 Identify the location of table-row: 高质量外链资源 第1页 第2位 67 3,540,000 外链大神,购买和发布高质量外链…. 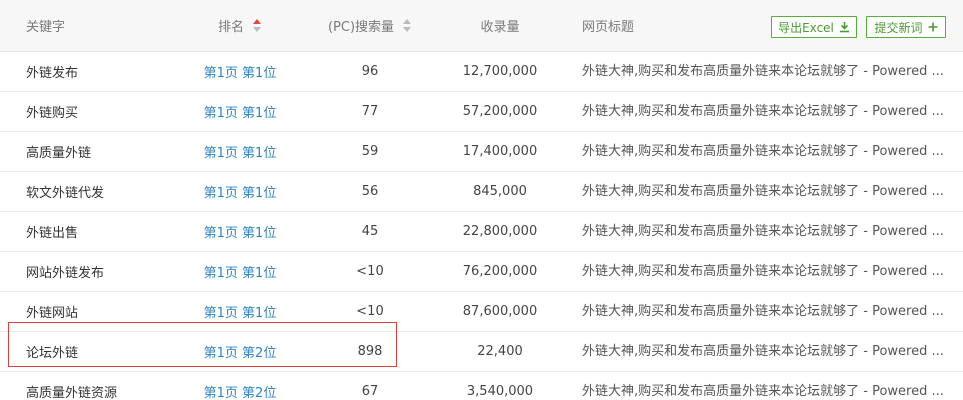
(481, 386).